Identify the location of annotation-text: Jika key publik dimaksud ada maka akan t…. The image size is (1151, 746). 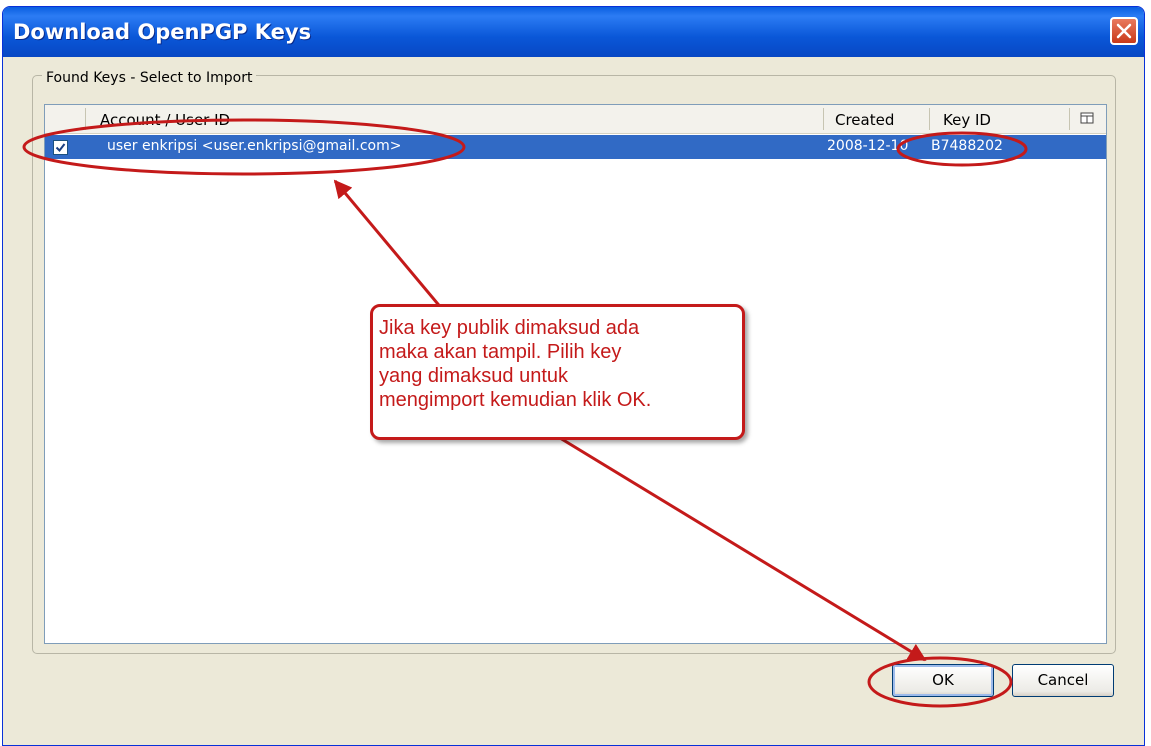
(515, 364).